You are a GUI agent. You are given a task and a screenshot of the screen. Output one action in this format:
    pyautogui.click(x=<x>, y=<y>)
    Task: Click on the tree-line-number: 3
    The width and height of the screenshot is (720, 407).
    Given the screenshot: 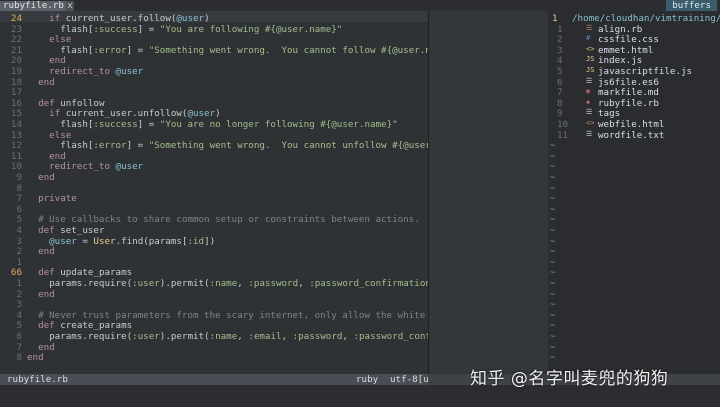 What is the action you would take?
    pyautogui.click(x=560, y=50)
    